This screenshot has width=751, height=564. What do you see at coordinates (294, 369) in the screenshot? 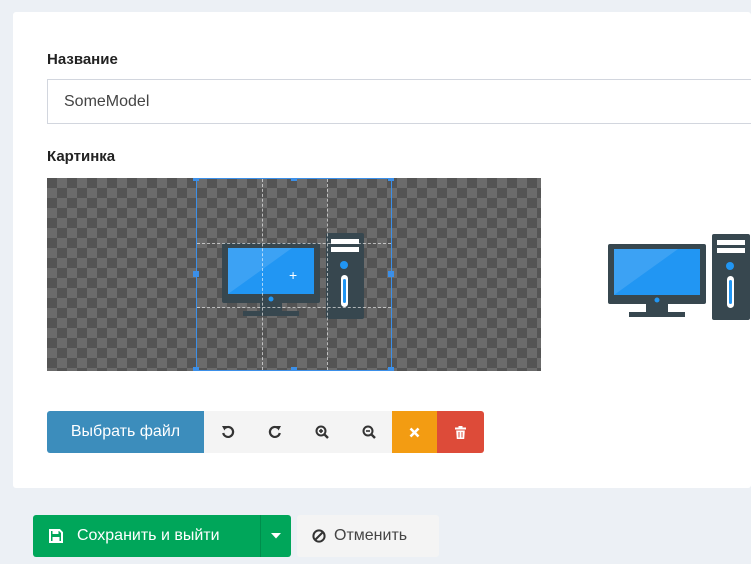
I see `crop-handle-s` at bounding box center [294, 369].